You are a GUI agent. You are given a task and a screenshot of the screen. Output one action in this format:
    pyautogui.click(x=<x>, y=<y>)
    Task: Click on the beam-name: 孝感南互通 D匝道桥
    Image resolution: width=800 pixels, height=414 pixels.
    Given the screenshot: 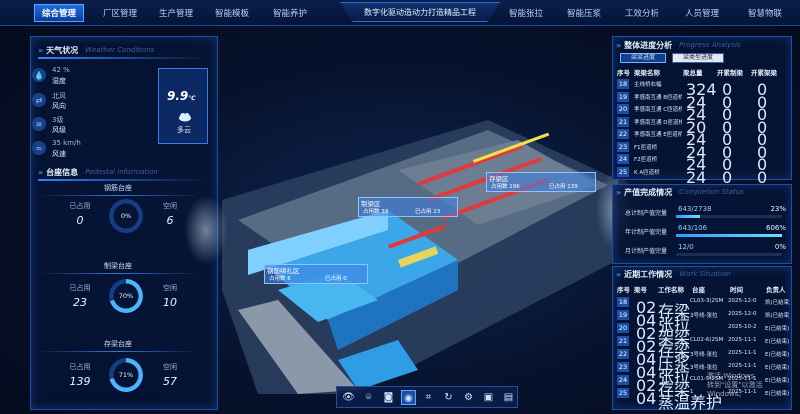 What is the action you would take?
    pyautogui.click(x=658, y=122)
    